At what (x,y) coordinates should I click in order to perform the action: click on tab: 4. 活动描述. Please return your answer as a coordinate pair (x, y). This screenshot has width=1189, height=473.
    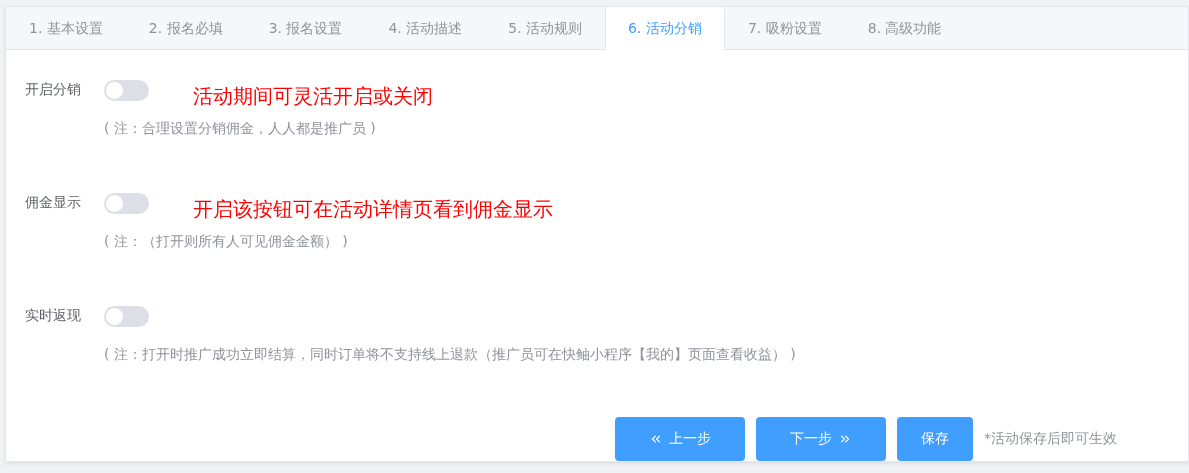
    Looking at the image, I should click on (425, 28).